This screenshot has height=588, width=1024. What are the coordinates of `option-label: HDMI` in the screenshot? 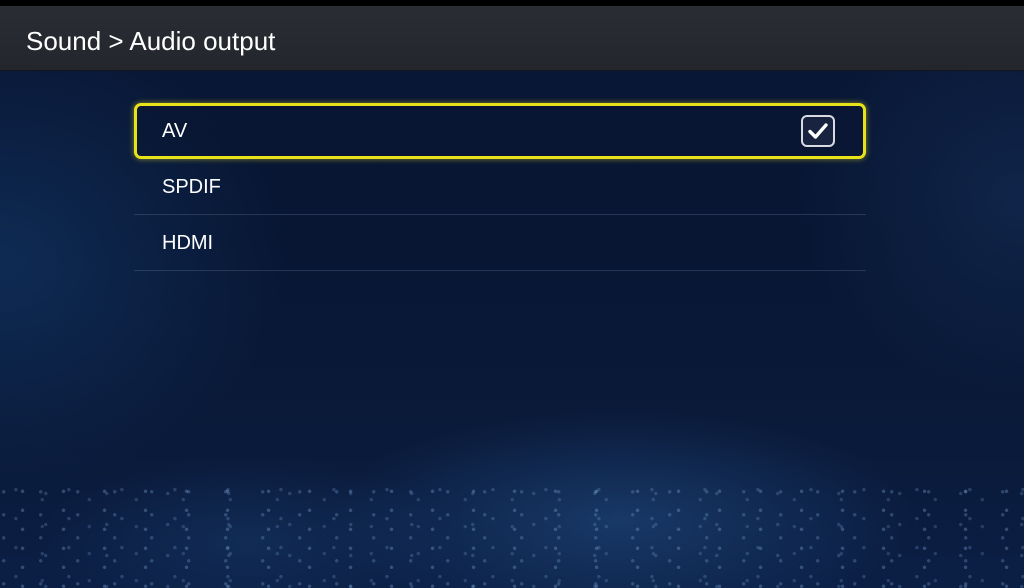 It's located at (188, 243).